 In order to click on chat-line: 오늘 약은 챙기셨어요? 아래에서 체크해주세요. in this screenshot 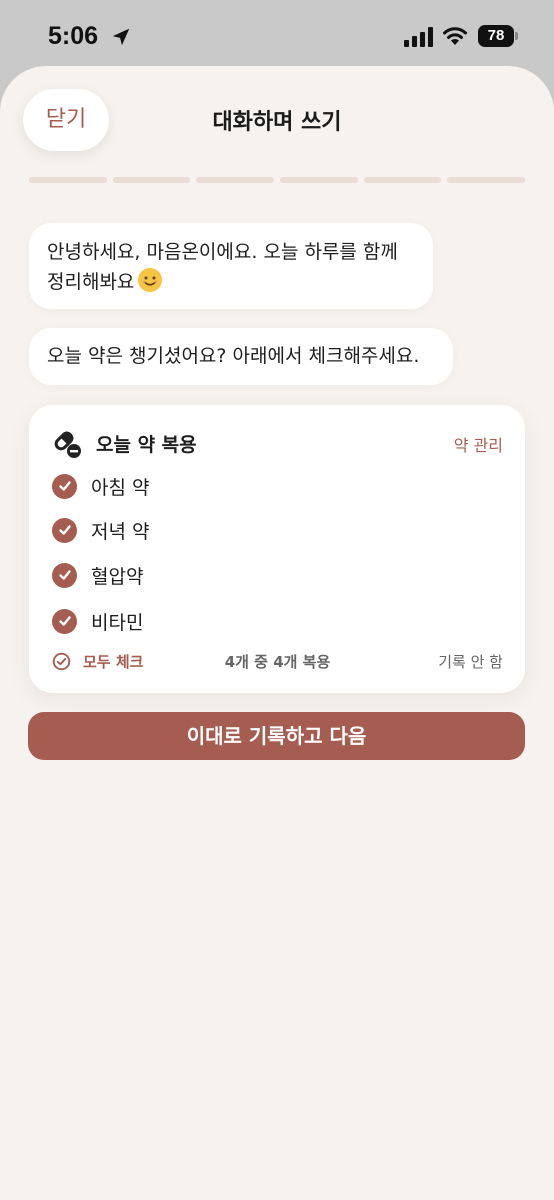, I will do `click(233, 356)`.